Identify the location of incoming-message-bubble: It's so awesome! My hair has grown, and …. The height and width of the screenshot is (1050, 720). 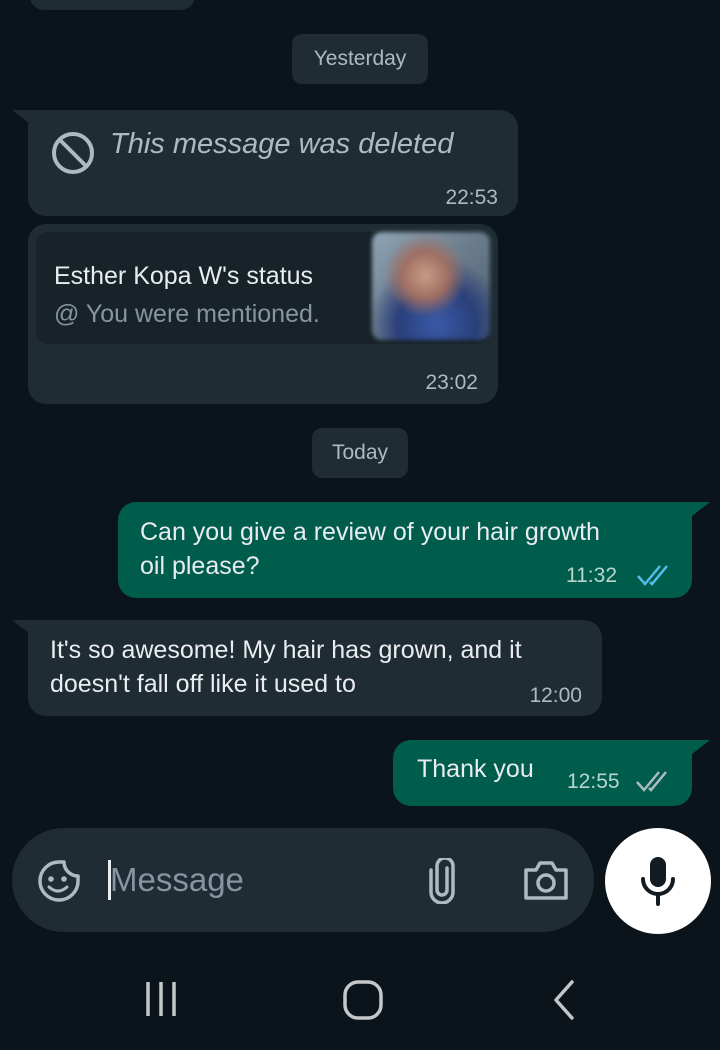
(315, 668).